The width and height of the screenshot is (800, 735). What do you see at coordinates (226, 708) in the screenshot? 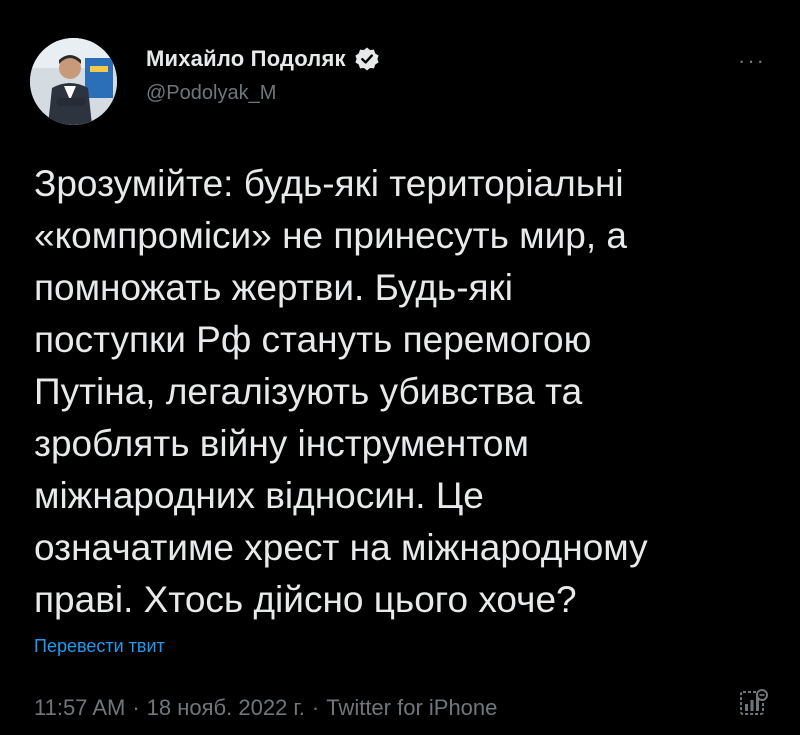
I see `tweet-date: 18 нояб. 2022 г.` at bounding box center [226, 708].